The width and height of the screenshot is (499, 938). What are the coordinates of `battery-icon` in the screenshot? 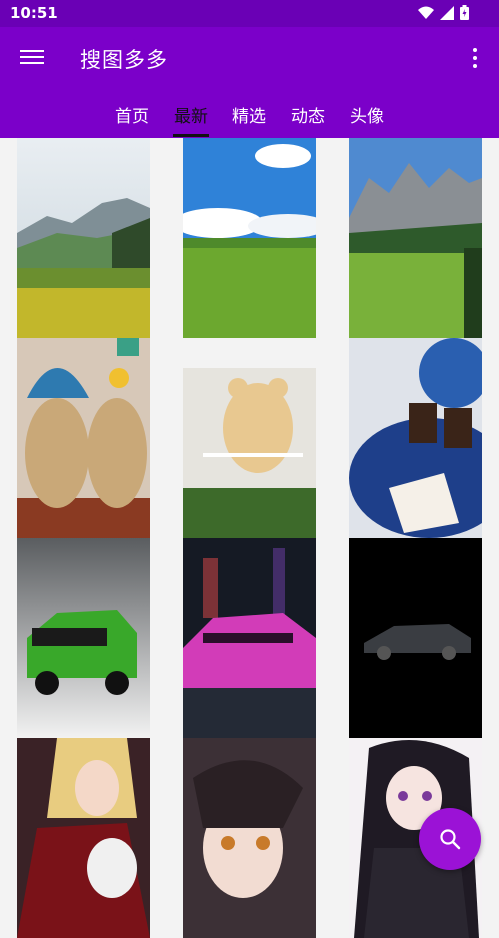 It's located at (464, 12).